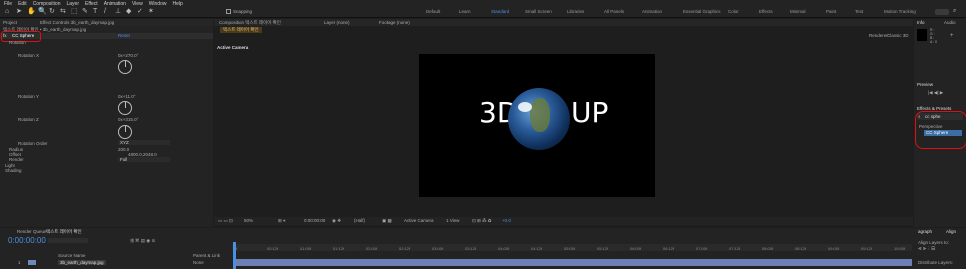 The width and height of the screenshot is (966, 269). What do you see at coordinates (19, 12) in the screenshot?
I see `selection-tool-icon: ➤` at bounding box center [19, 12].